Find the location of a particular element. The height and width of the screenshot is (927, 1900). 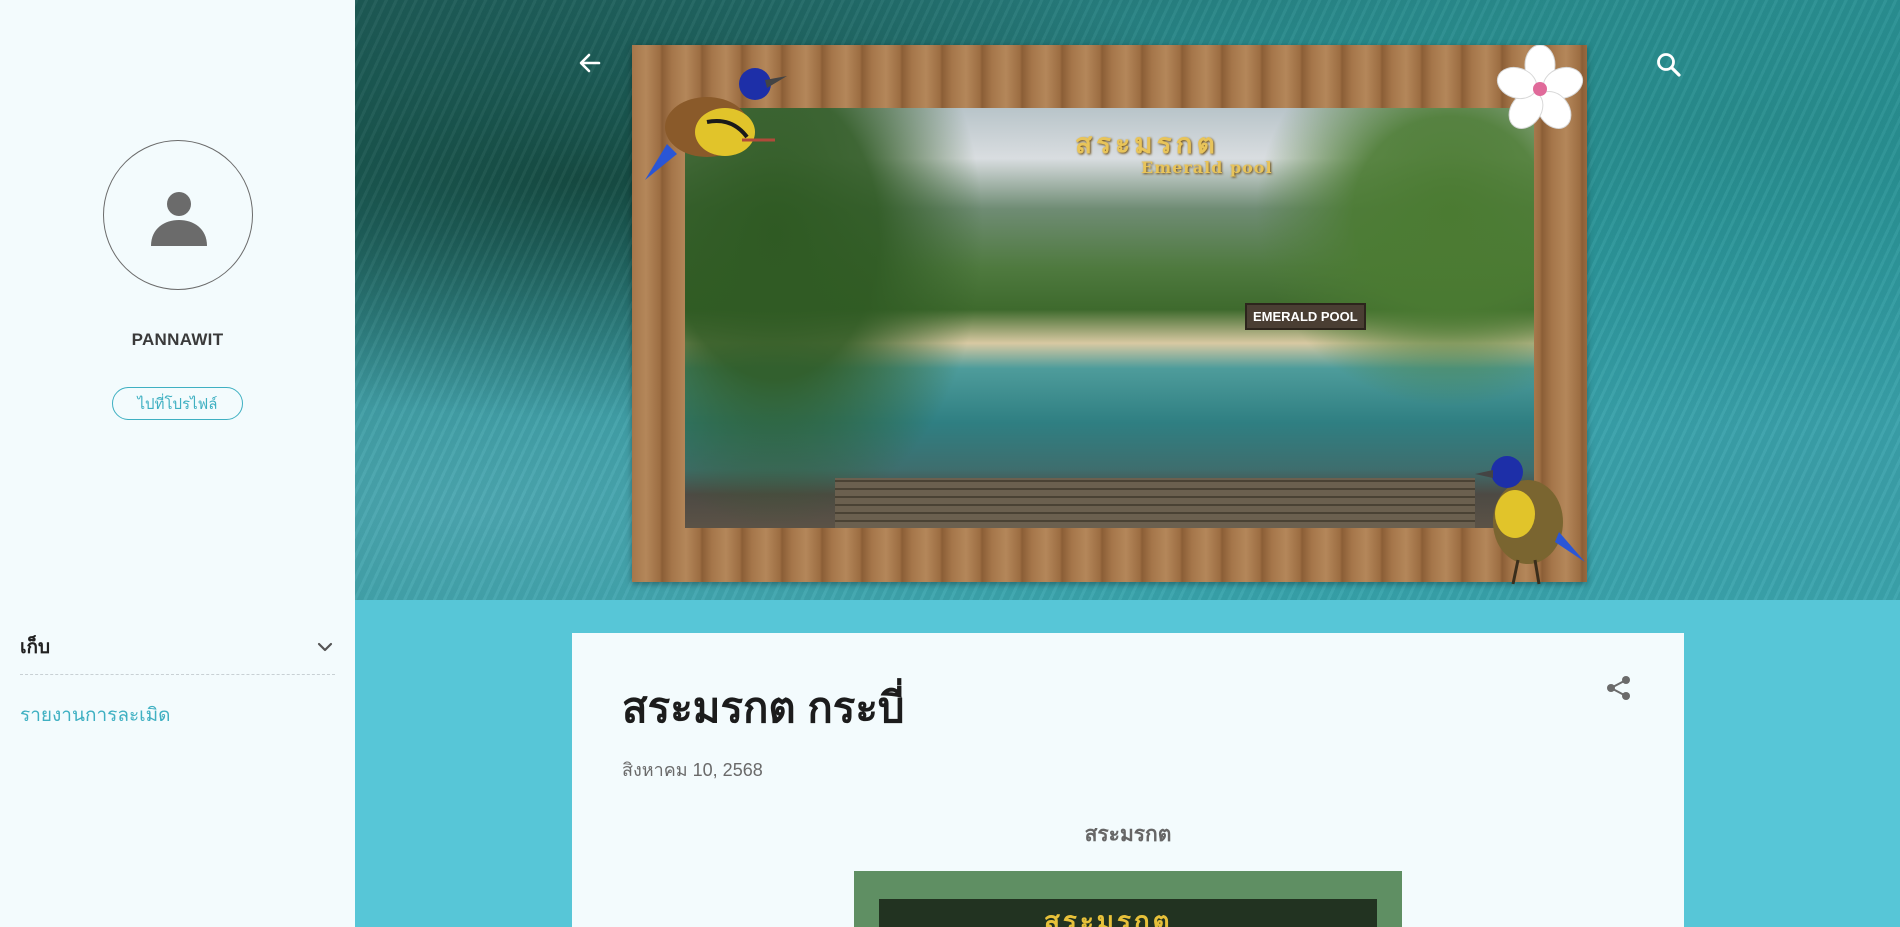

back-button is located at coordinates (590, 63).